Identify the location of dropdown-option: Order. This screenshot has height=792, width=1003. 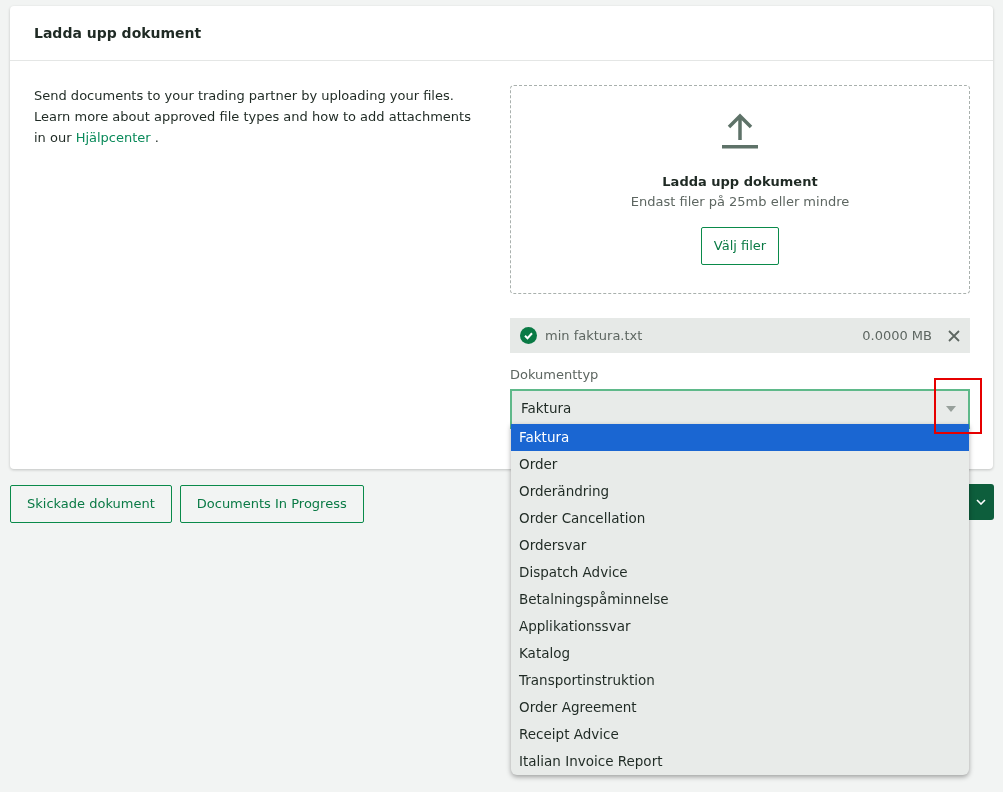
(740, 464).